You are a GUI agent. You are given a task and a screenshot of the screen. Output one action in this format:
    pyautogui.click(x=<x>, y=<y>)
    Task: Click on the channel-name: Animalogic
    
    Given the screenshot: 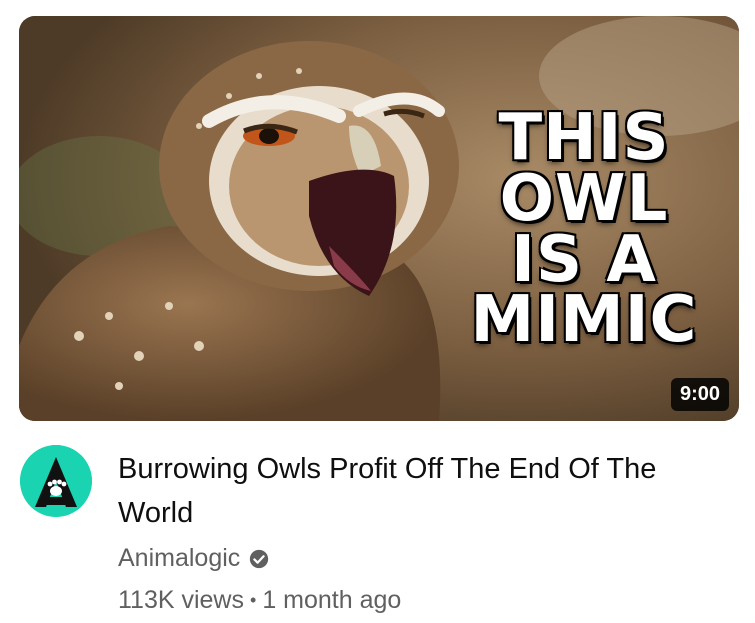 What is the action you would take?
    pyautogui.click(x=179, y=558)
    